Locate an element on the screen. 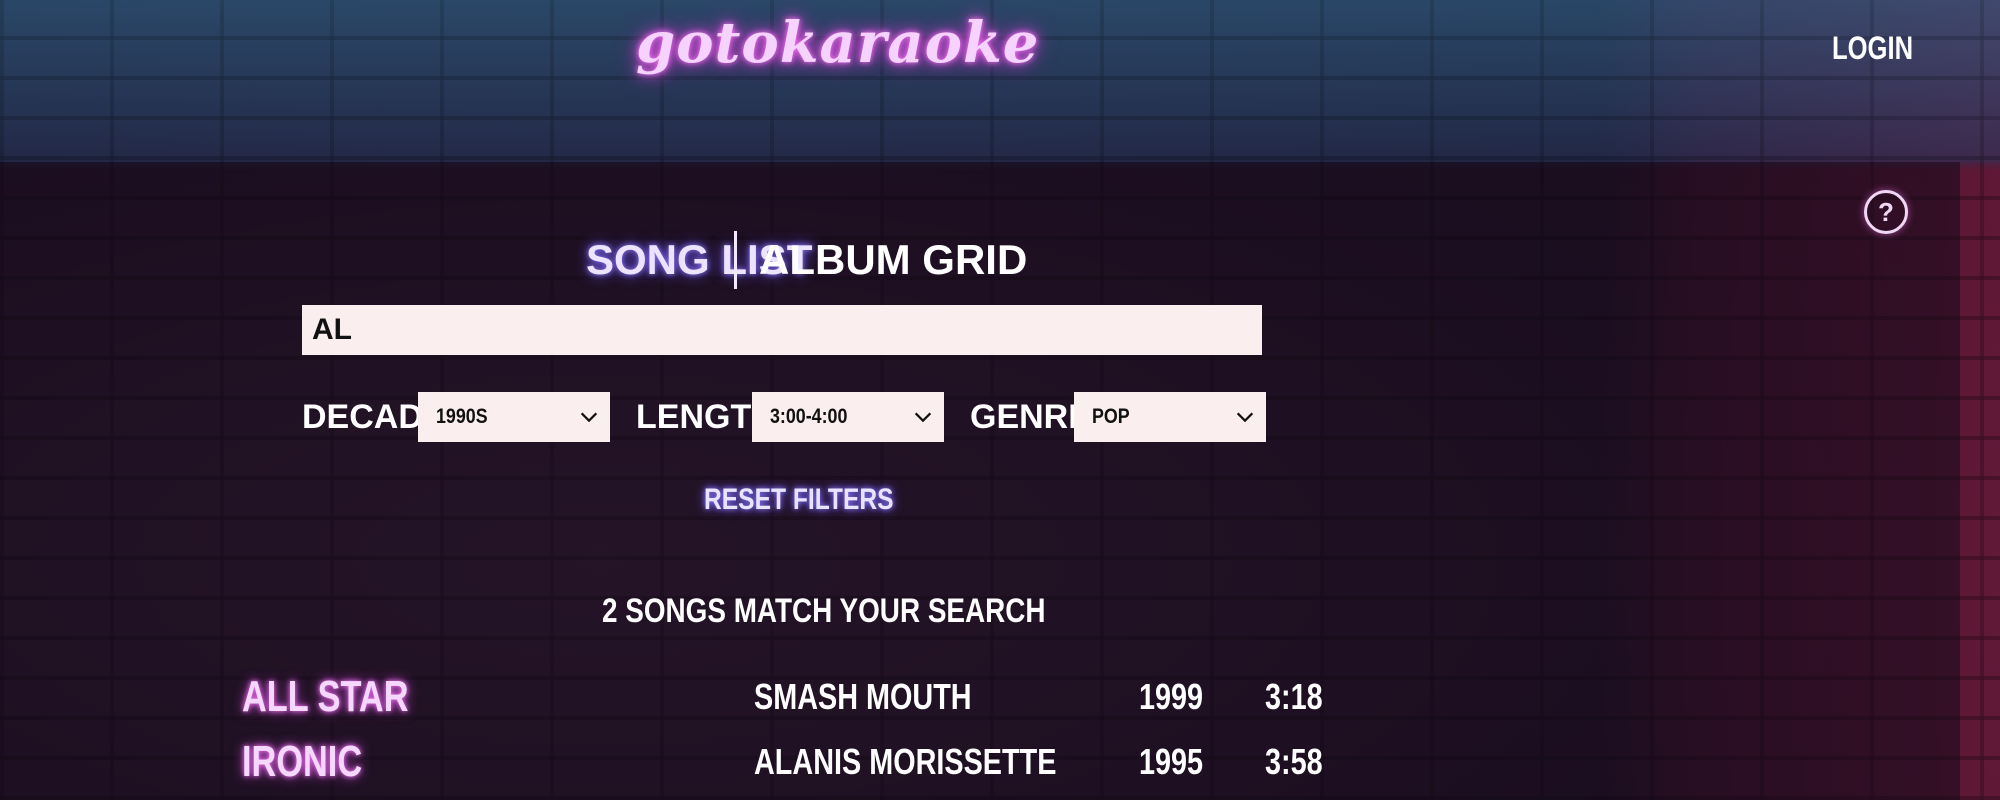  view-tabs: SONG LIST ALBUM GRID is located at coordinates (806, 260).